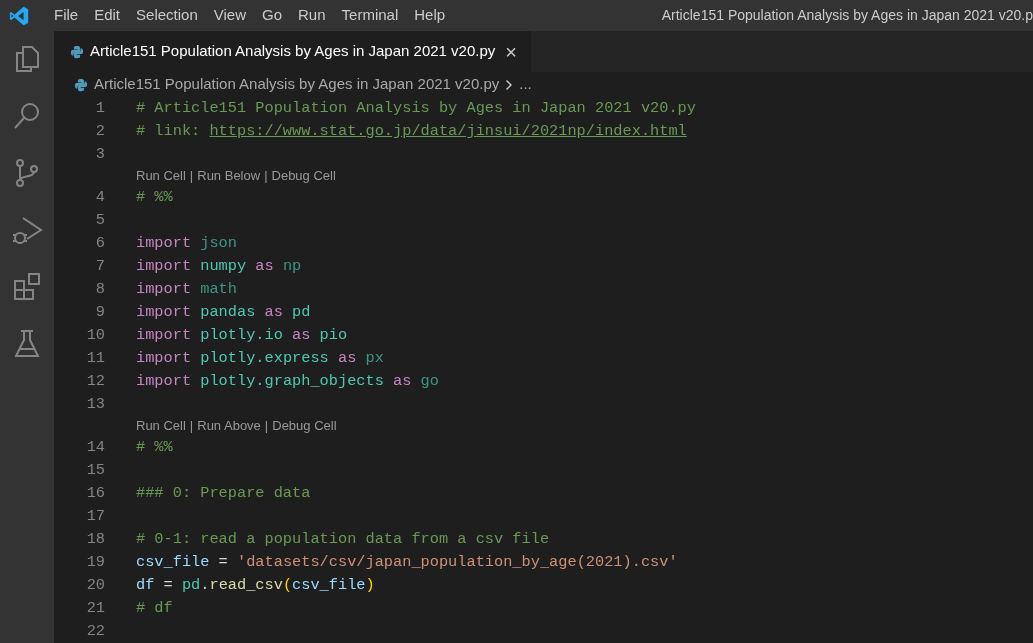 This screenshot has width=1033, height=643. Describe the element at coordinates (255, 585) in the screenshot. I see `code-line: df = pd.read_csv(csv_file)` at that location.